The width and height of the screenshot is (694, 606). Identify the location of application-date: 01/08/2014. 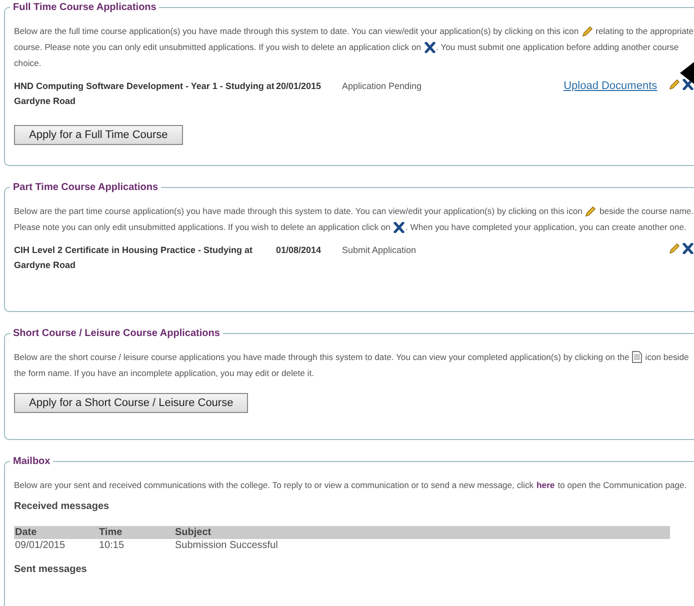
(299, 250).